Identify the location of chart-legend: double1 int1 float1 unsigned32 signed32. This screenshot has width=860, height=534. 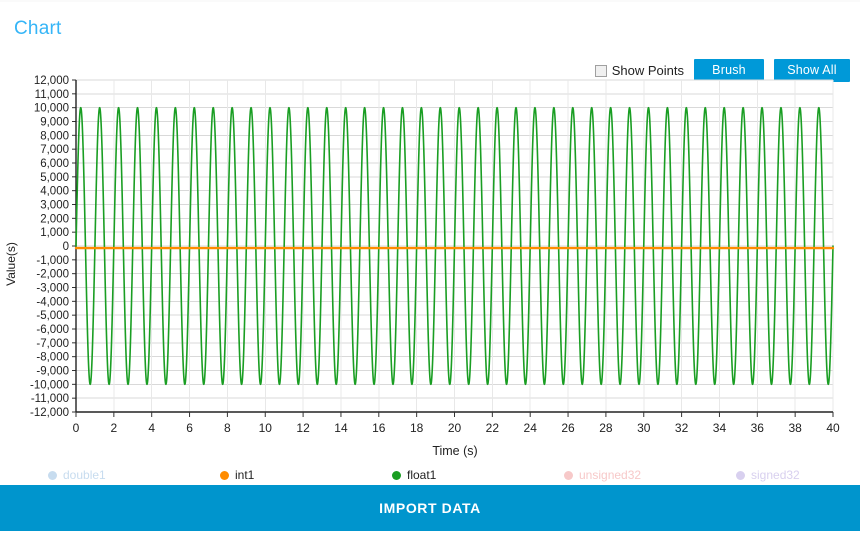
(430, 475).